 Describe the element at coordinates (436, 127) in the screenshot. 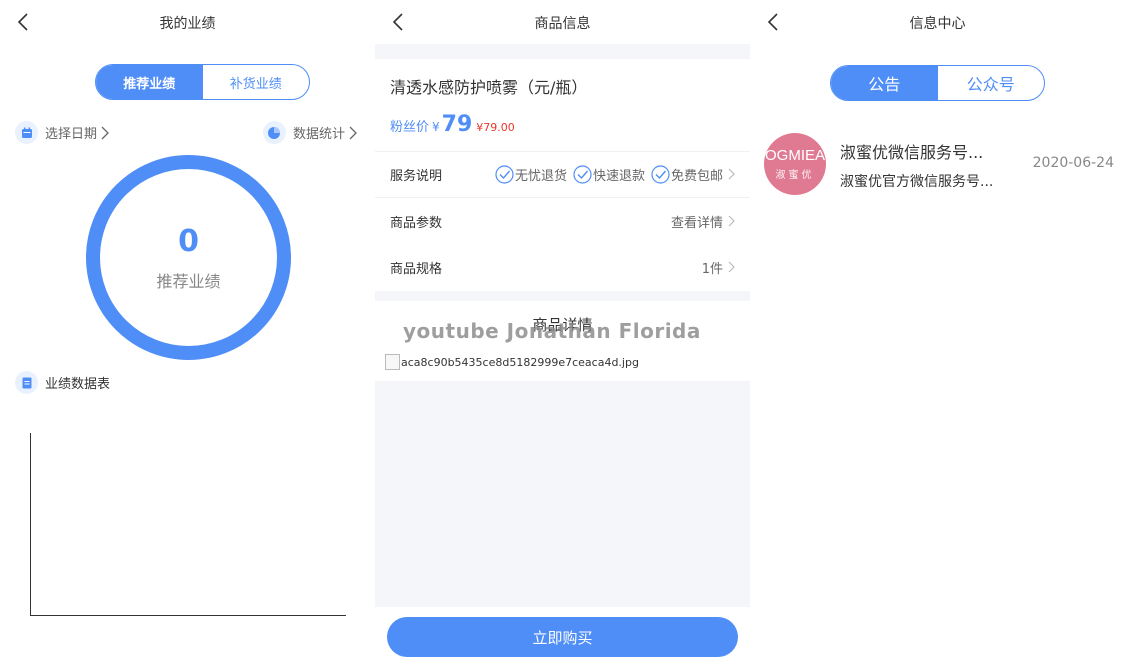

I see `currency-symbol: ¥` at that location.